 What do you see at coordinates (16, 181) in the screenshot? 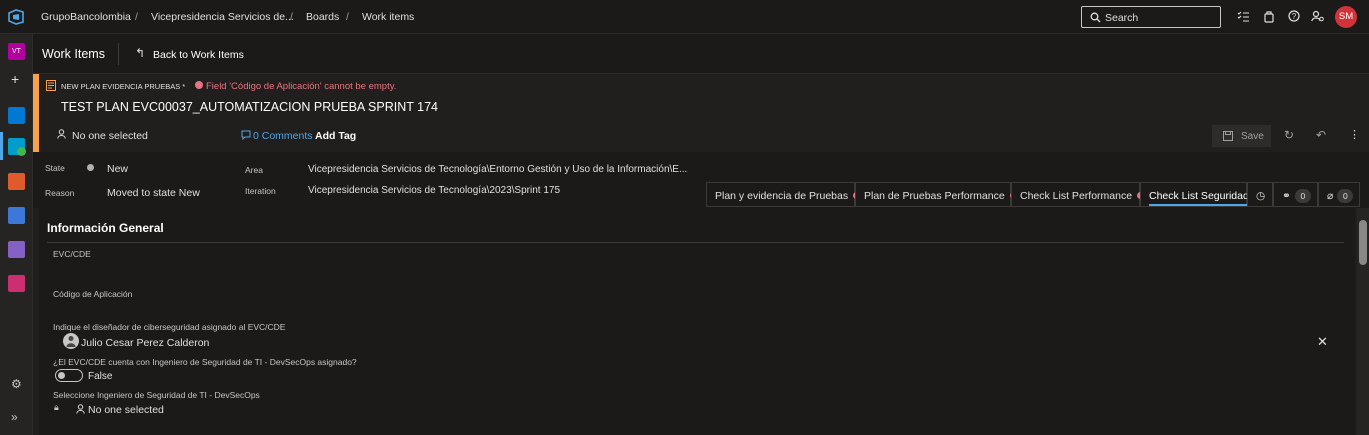
I see `repos-icon` at bounding box center [16, 181].